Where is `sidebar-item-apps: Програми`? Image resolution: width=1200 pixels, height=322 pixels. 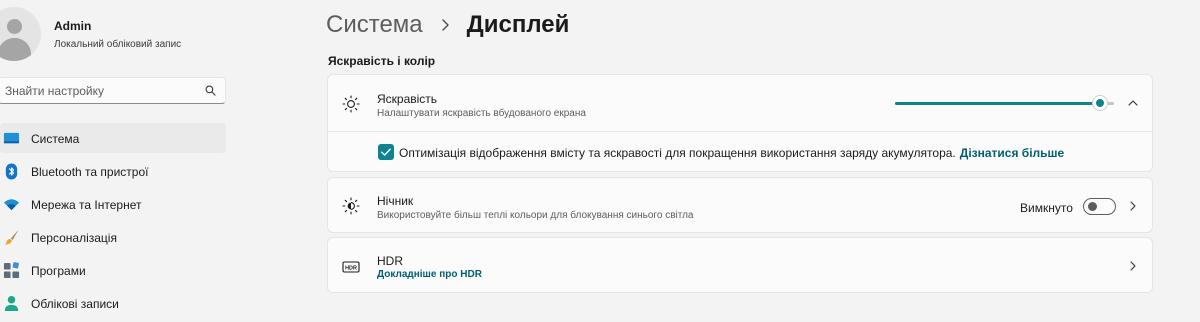 sidebar-item-apps: Програми is located at coordinates (113, 270).